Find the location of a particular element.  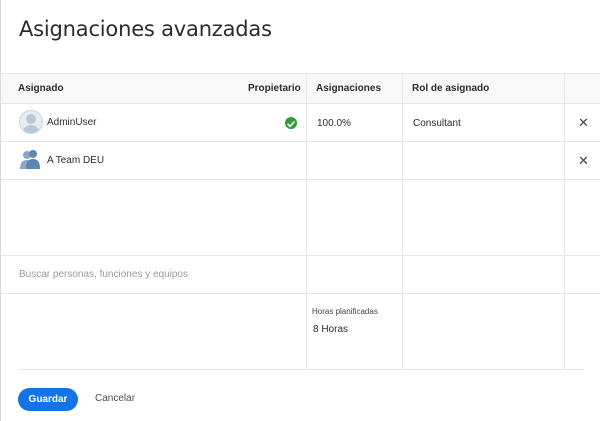

search-input: Buscar personas, funciones y equipos is located at coordinates (103, 274).